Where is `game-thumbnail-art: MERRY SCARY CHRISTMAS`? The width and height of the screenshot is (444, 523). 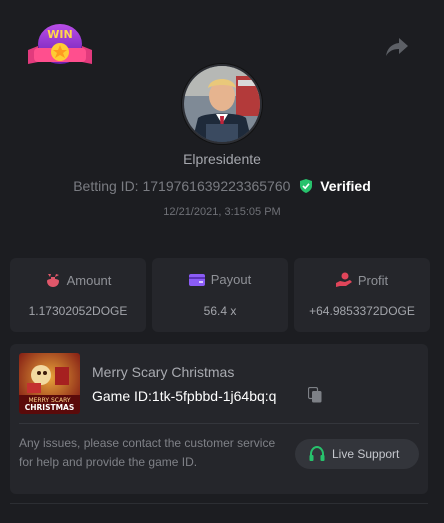
game-thumbnail-art: MERRY SCARY CHRISTMAS is located at coordinates (49, 383).